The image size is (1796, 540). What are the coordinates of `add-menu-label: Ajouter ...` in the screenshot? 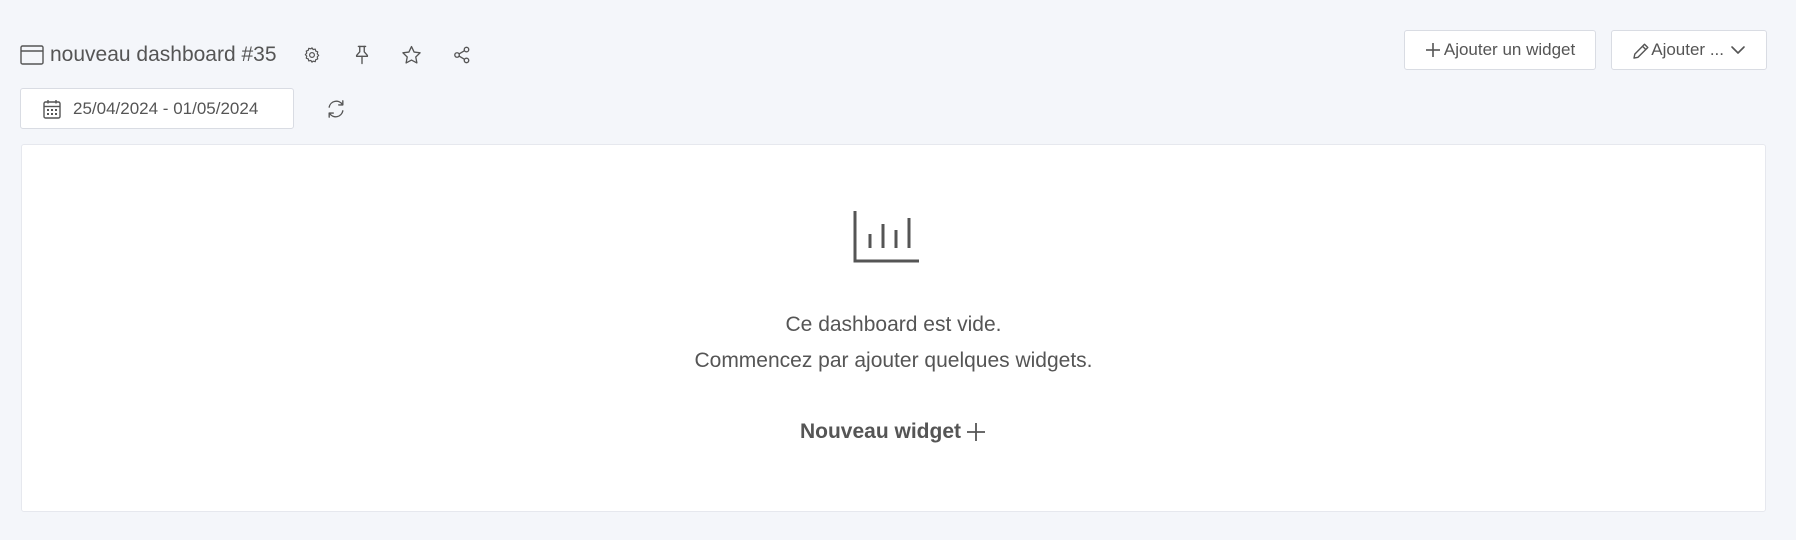 It's located at (1687, 49).